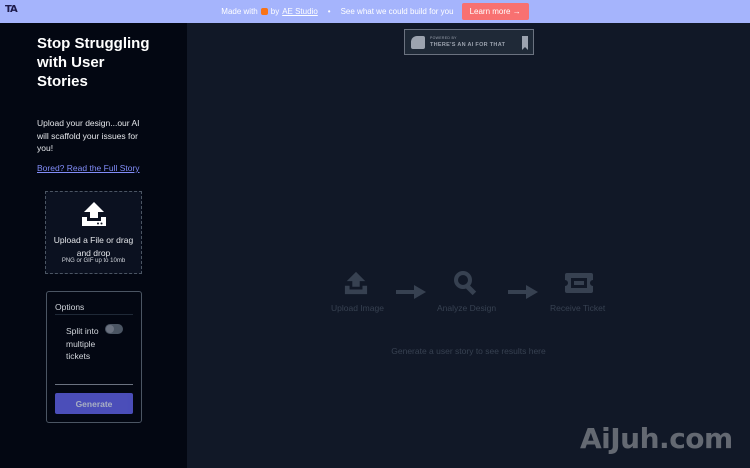  I want to click on toggle-knob, so click(110, 329).